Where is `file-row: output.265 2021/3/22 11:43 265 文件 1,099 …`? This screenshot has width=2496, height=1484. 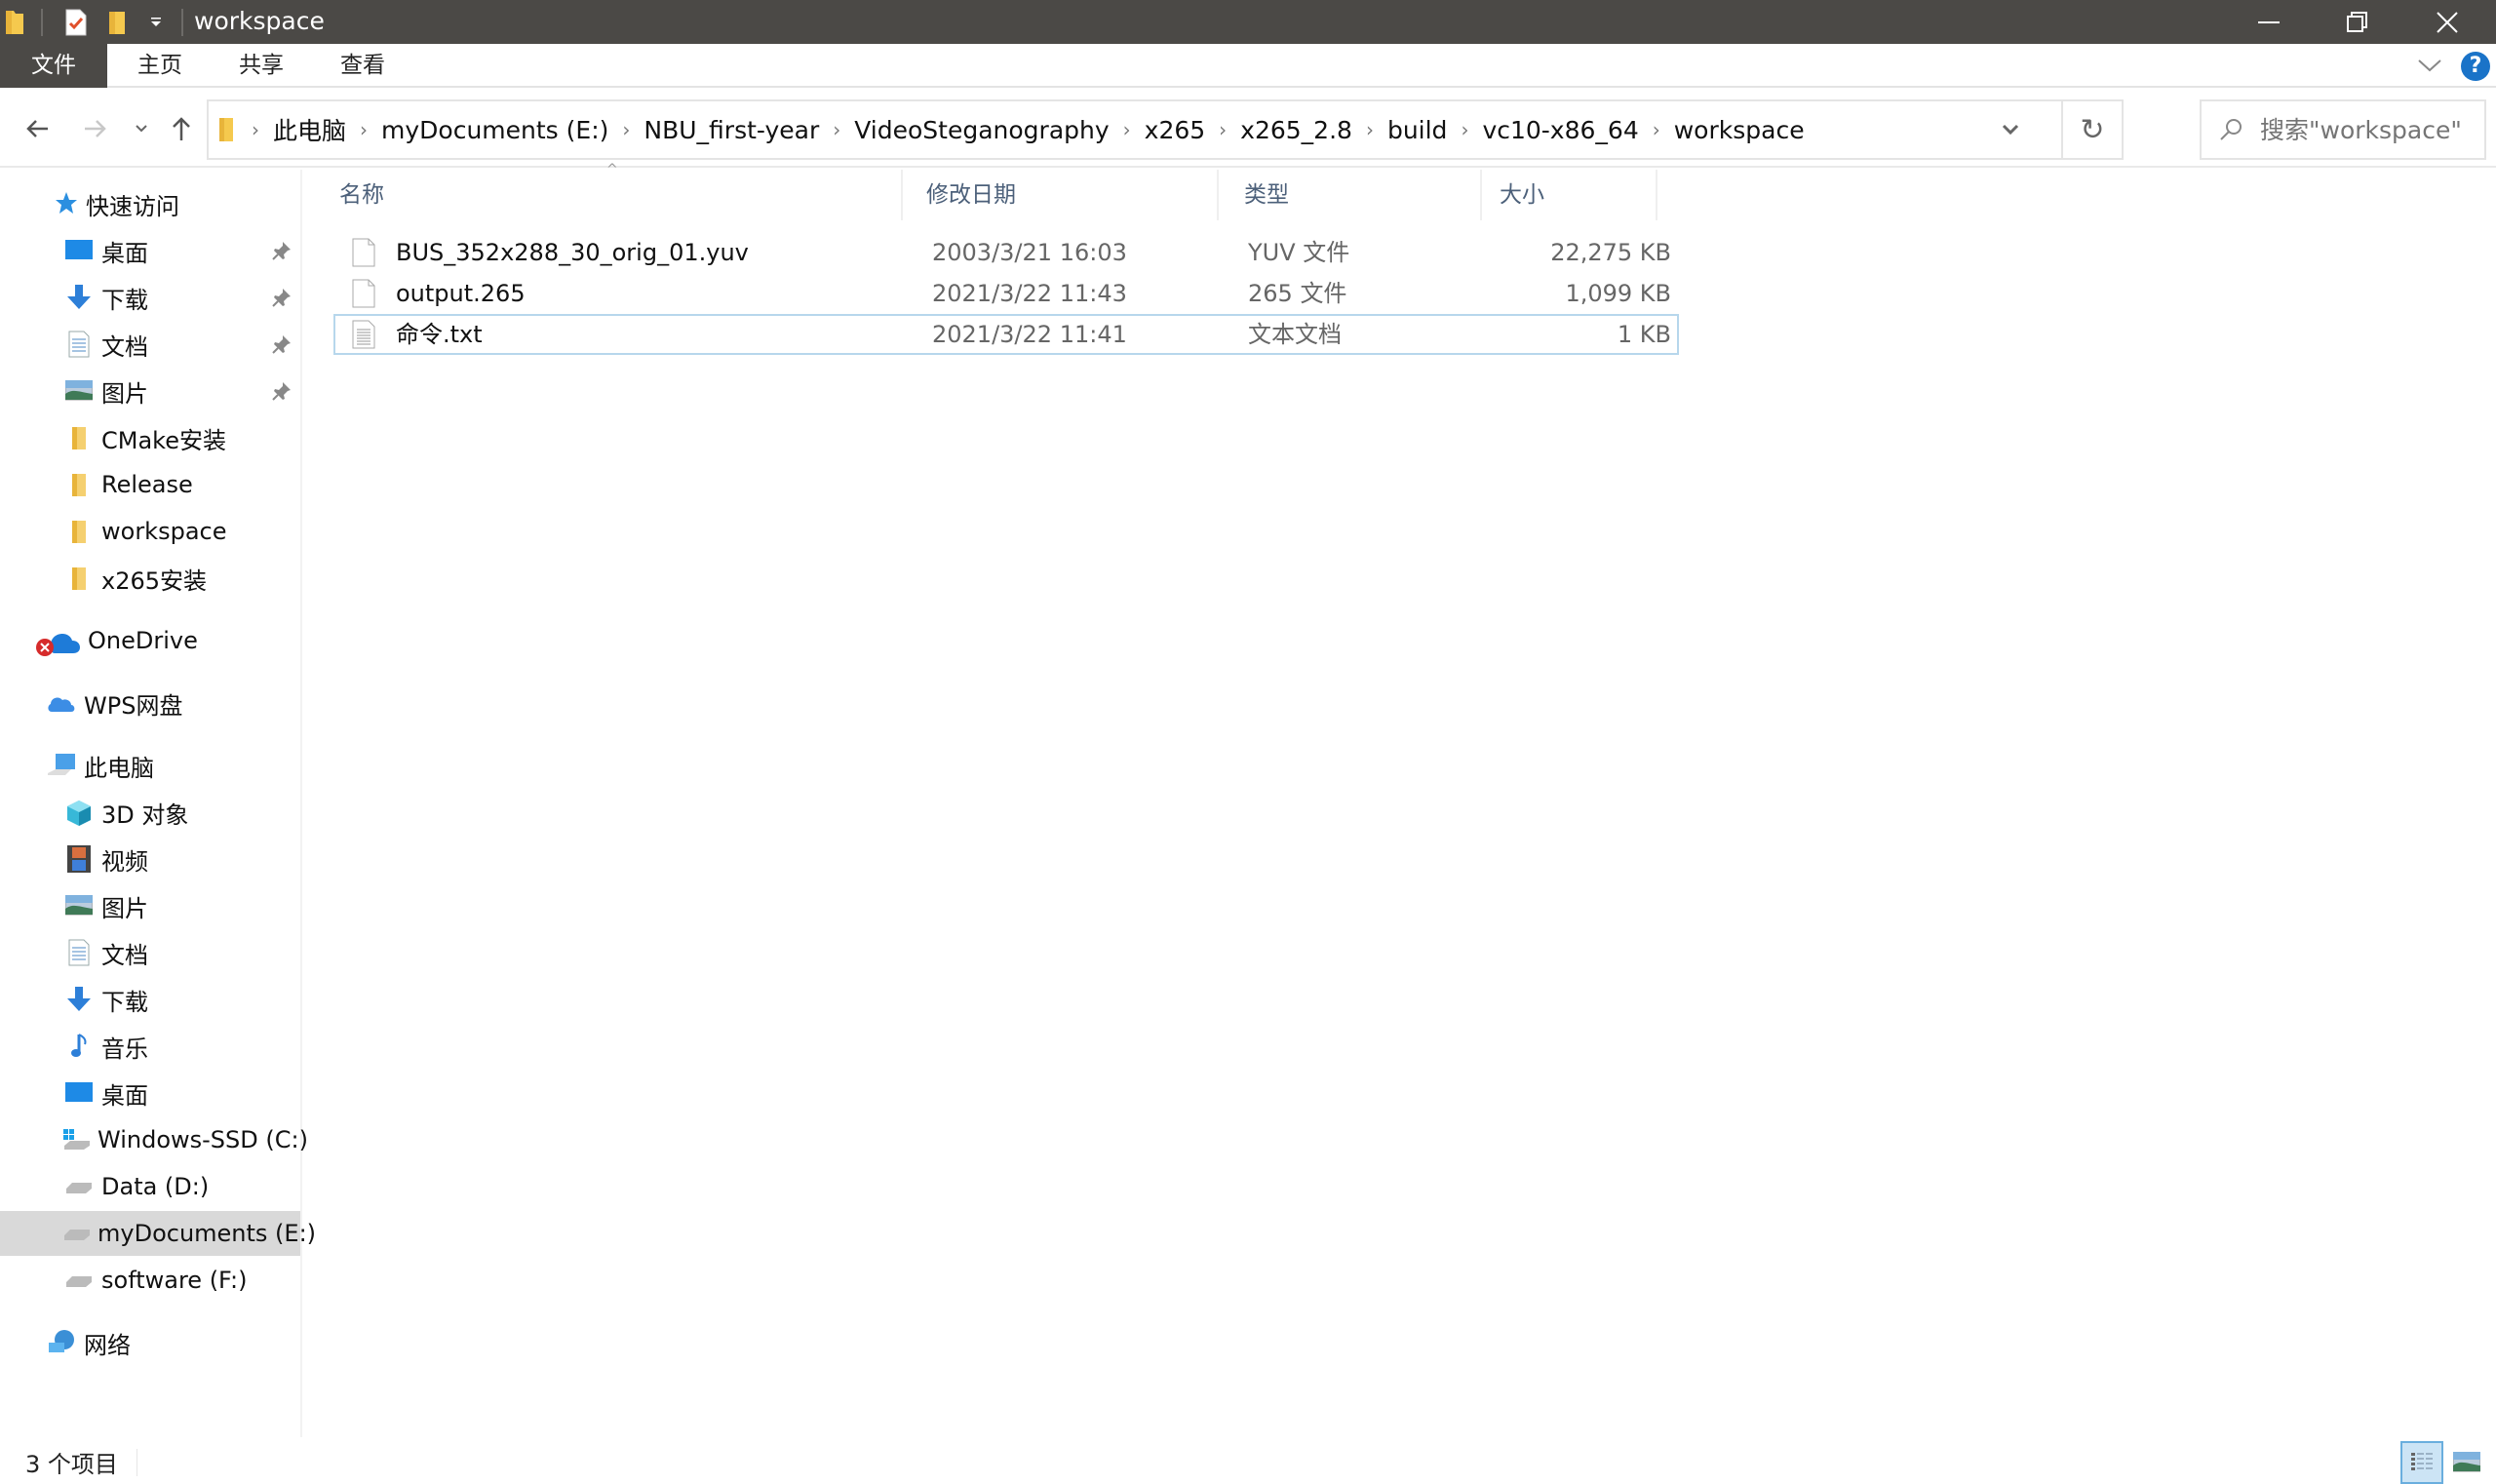 file-row: output.265 2021/3/22 11:43 265 文件 1,099 … is located at coordinates (1006, 293).